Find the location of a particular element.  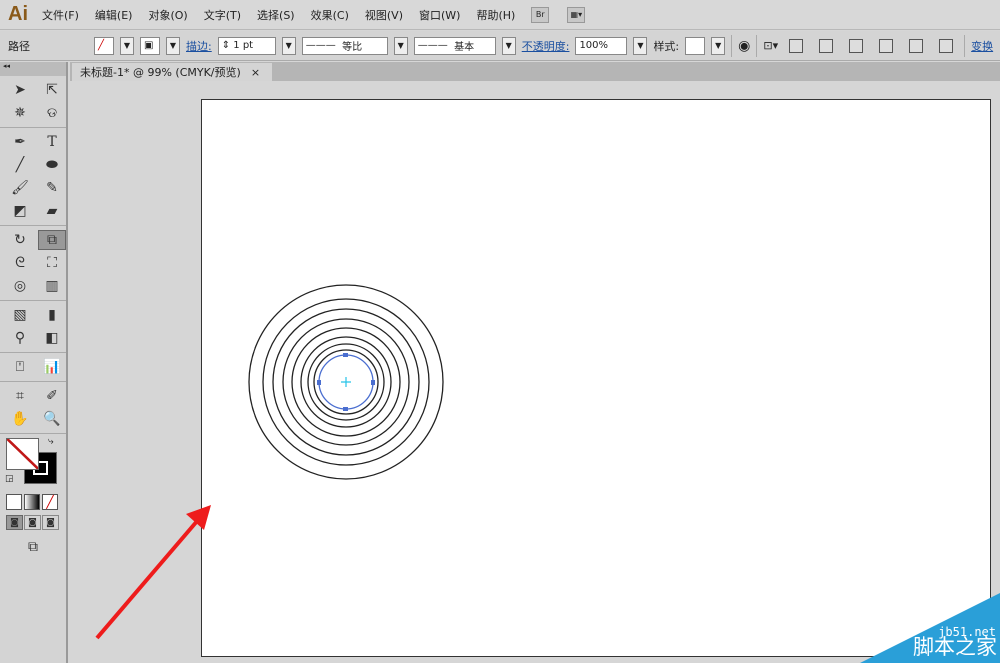

center-point-icon is located at coordinates (346, 382).